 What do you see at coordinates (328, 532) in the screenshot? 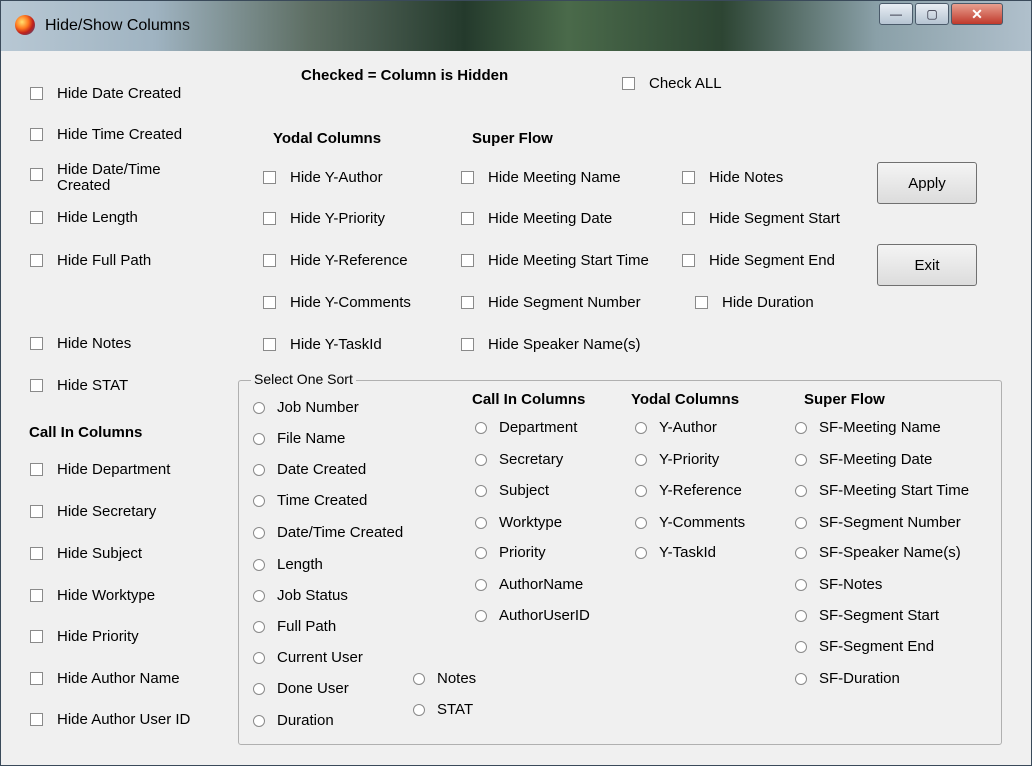
I see `sort-datetime-created-radio: Date/Time Created` at bounding box center [328, 532].